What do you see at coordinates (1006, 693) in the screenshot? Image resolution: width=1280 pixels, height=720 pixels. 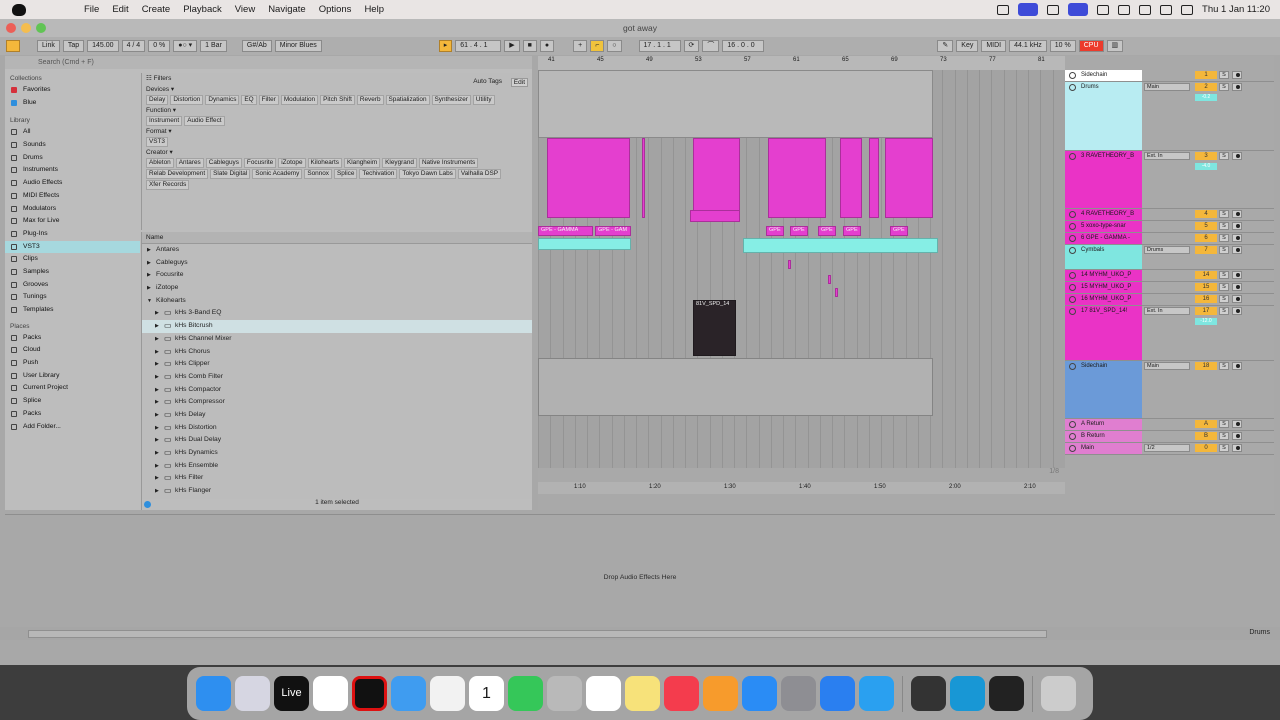 I see `obs-icon` at bounding box center [1006, 693].